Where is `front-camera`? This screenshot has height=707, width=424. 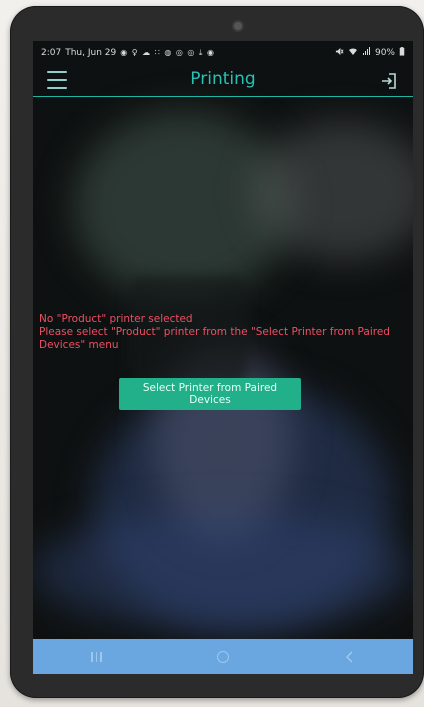 front-camera is located at coordinates (238, 26).